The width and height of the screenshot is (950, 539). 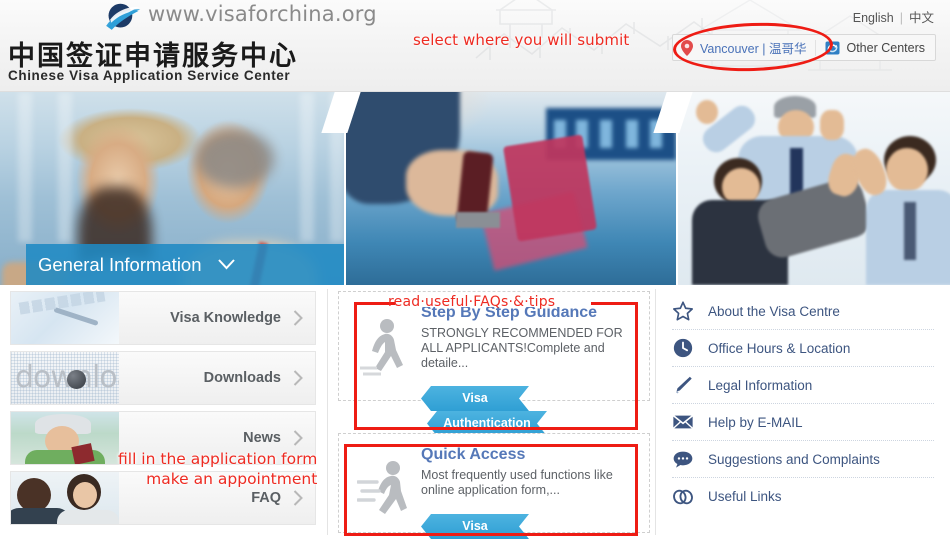 I want to click on link-help-by-email: Help by E-MAIL, so click(x=803, y=422).